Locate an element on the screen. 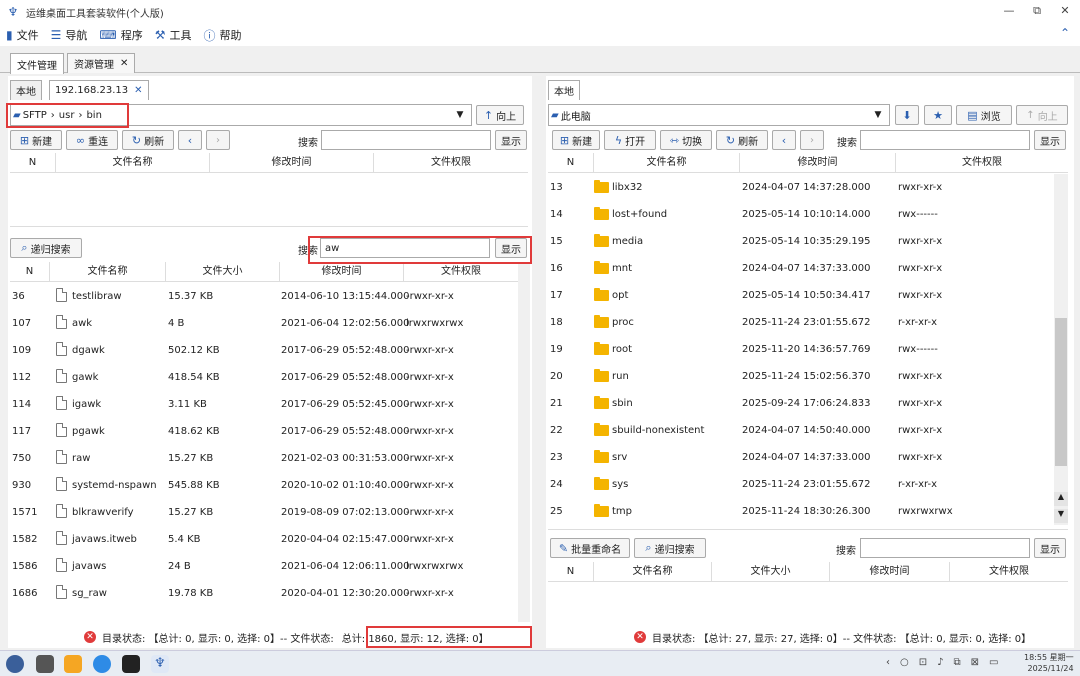 This screenshot has height=676, width=1080. tab-resource-manager: 资源管理 ✕ is located at coordinates (101, 63).